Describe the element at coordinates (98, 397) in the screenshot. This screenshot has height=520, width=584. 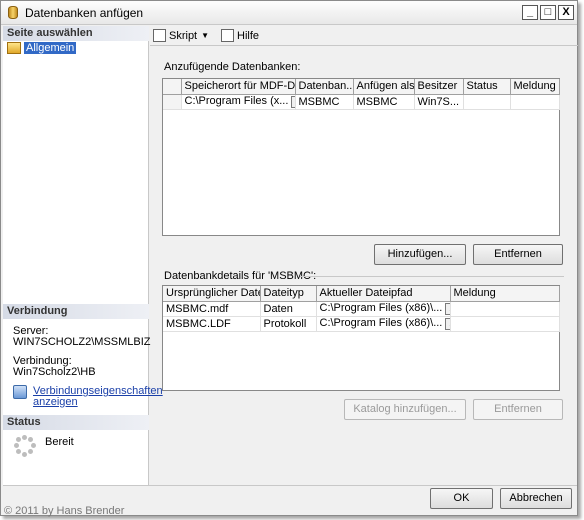
I see `connection-properties-link: Verbindungseigenschaften anzeigen` at that location.